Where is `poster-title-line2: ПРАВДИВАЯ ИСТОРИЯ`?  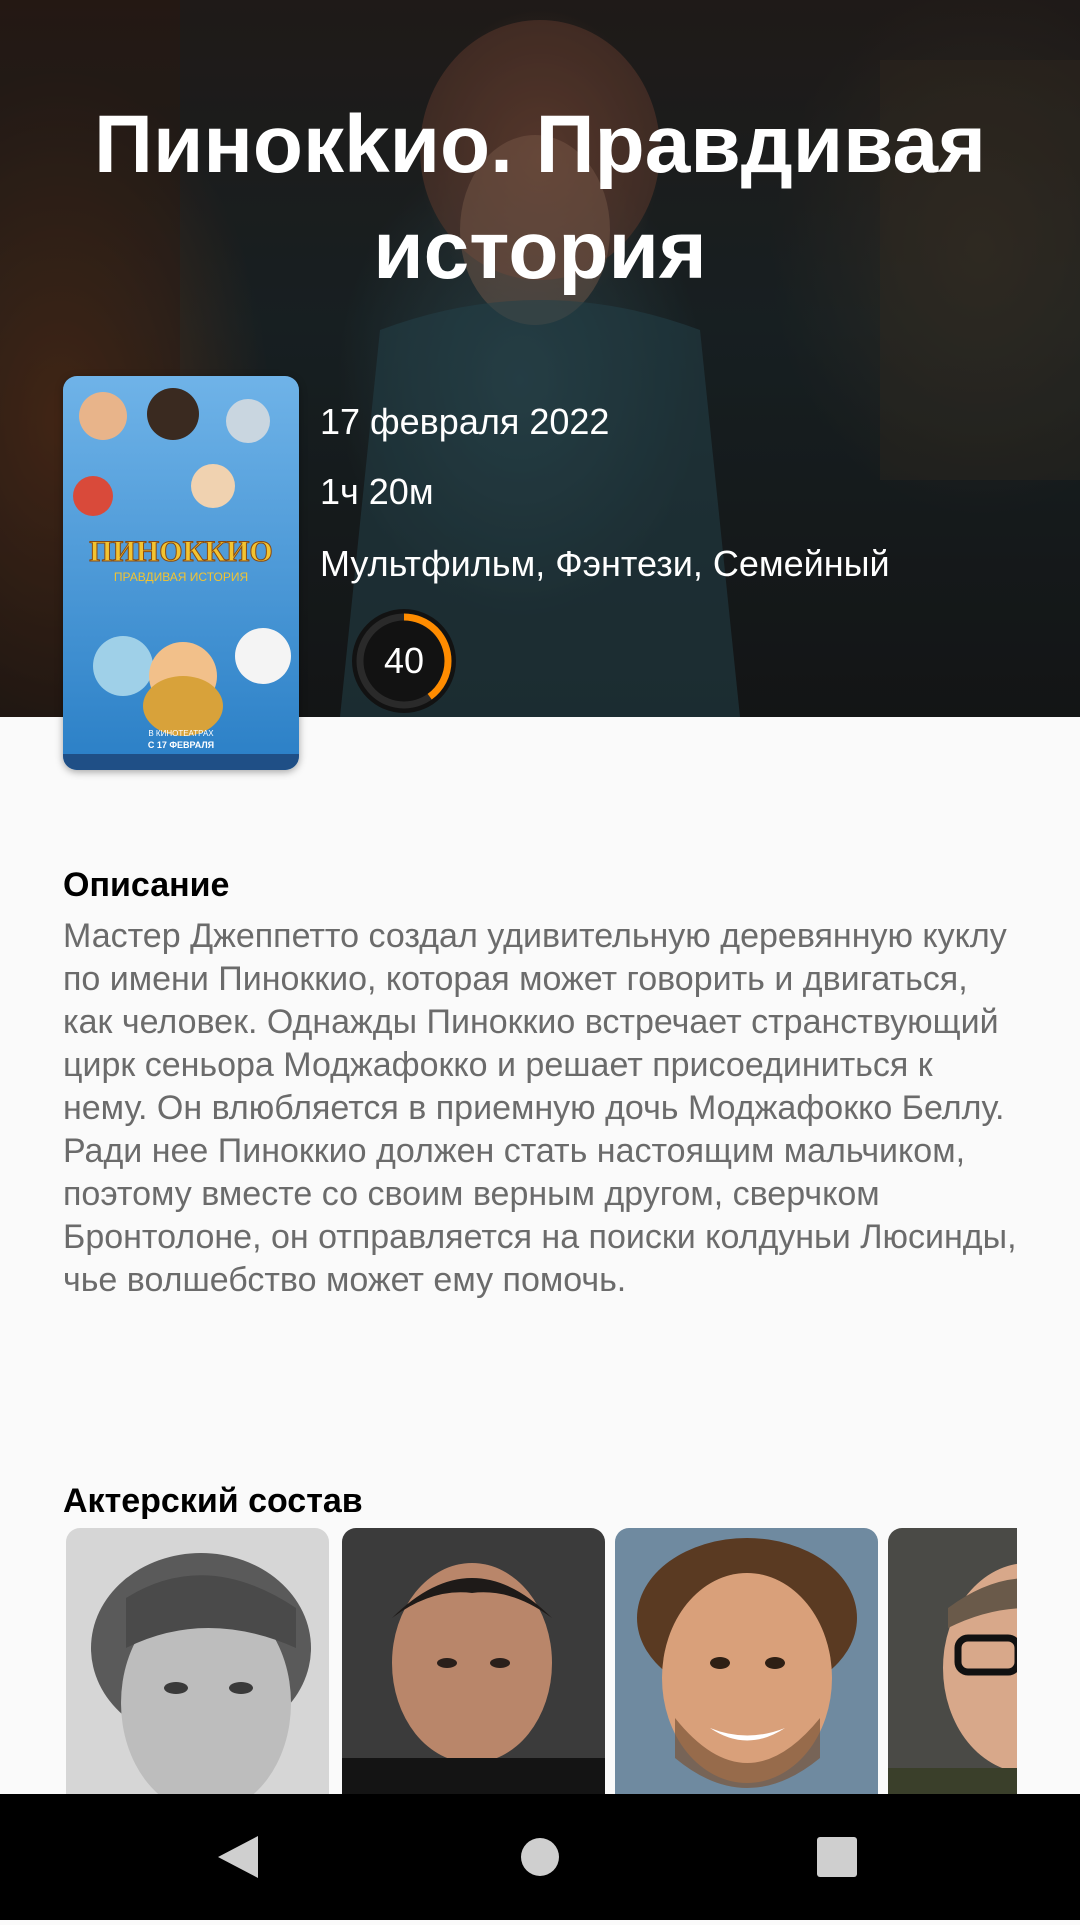
poster-title-line2: ПРАВДИВАЯ ИСТОРИЯ is located at coordinates (181, 577).